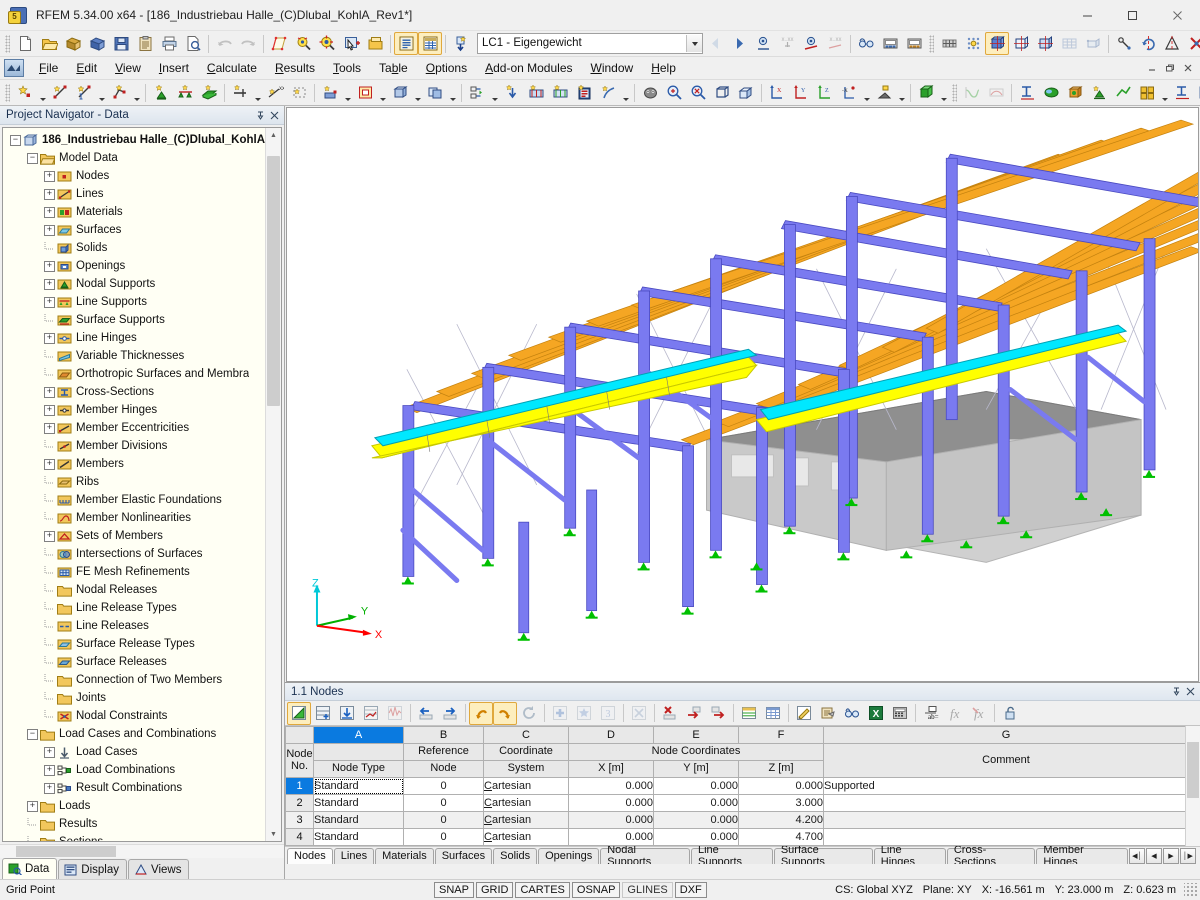 The height and width of the screenshot is (900, 1200). What do you see at coordinates (608, 713) in the screenshot?
I see `info-row-button: 3` at bounding box center [608, 713].